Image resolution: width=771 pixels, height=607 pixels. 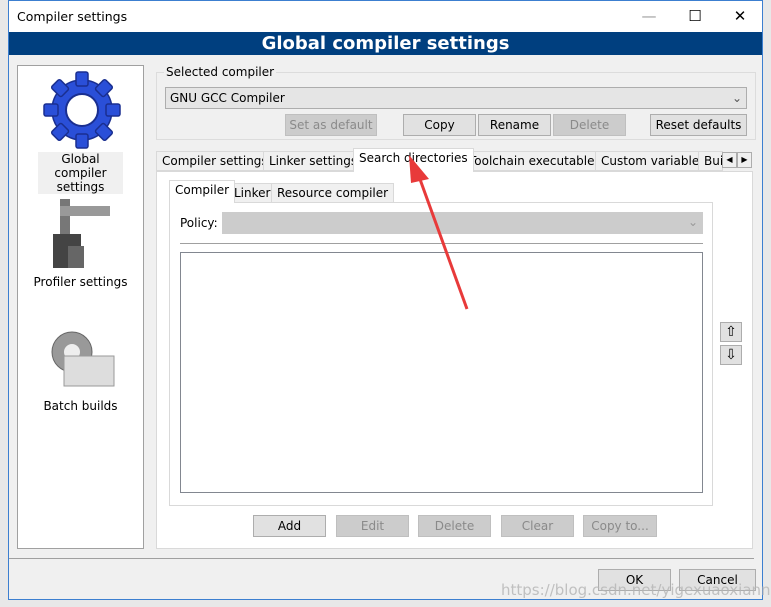 What do you see at coordinates (439, 232) in the screenshot?
I see `annotation-arrow` at bounding box center [439, 232].